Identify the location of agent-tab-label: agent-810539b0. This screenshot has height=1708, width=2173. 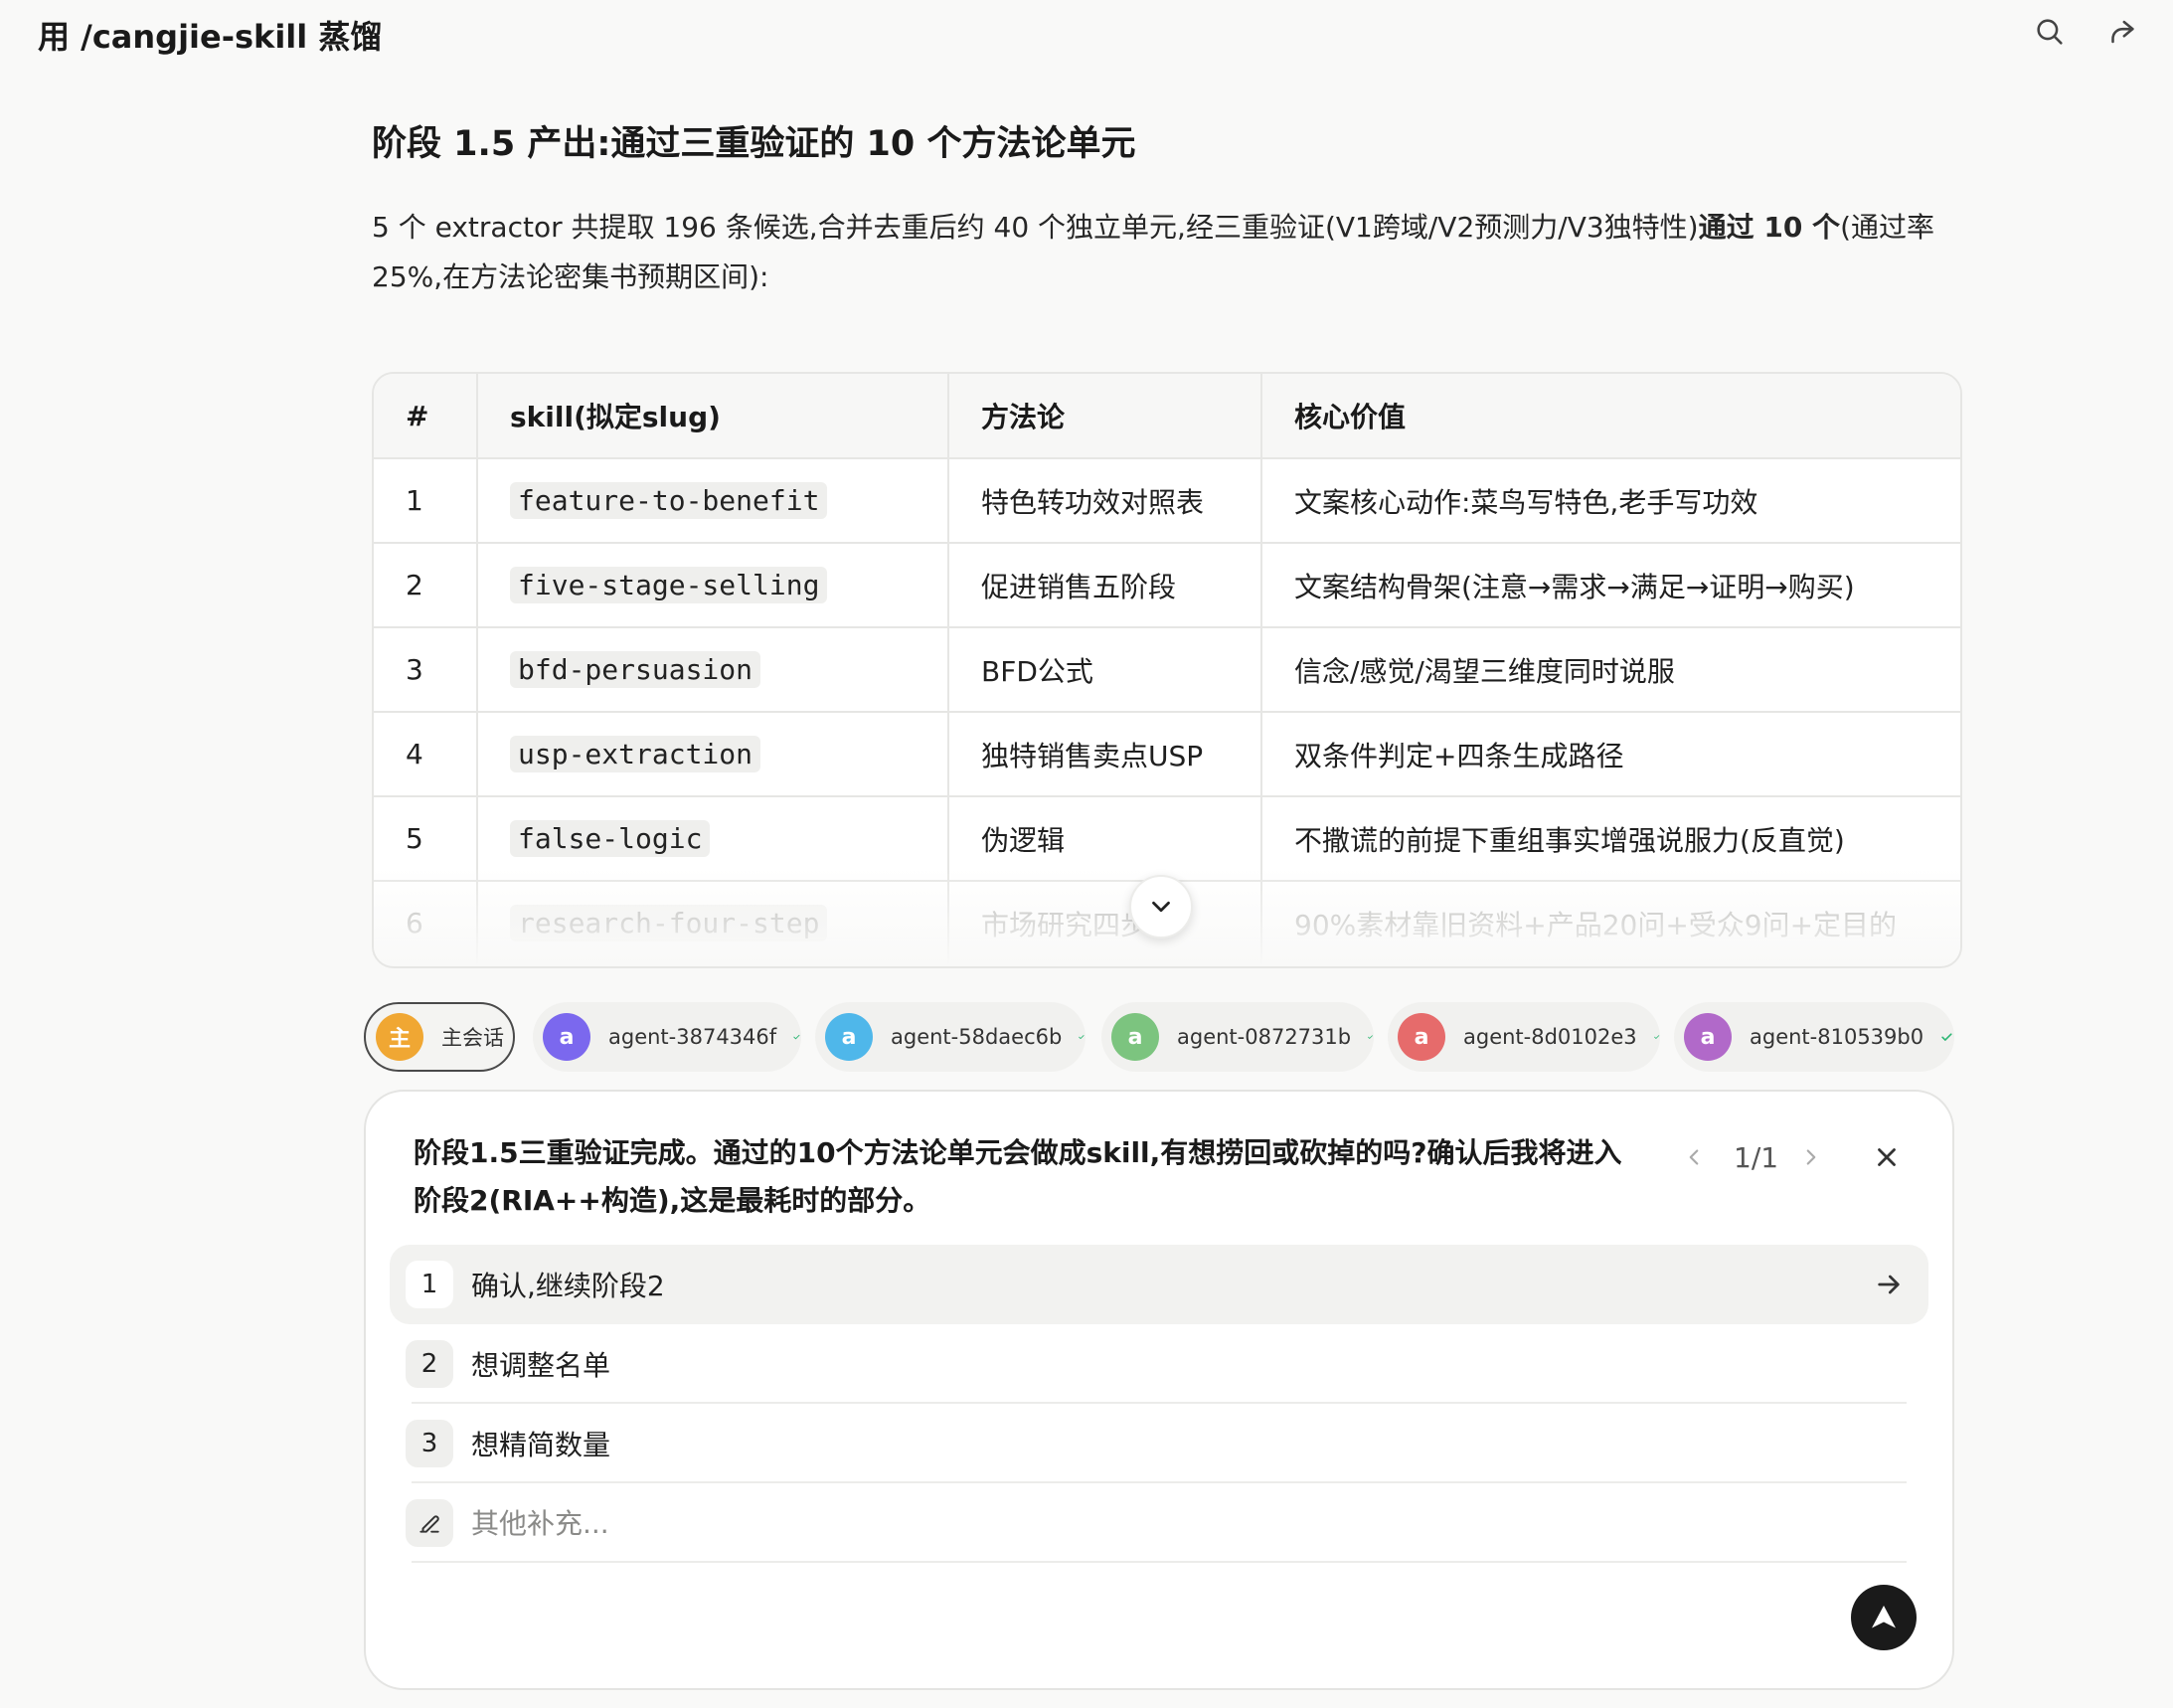
(1837, 1037).